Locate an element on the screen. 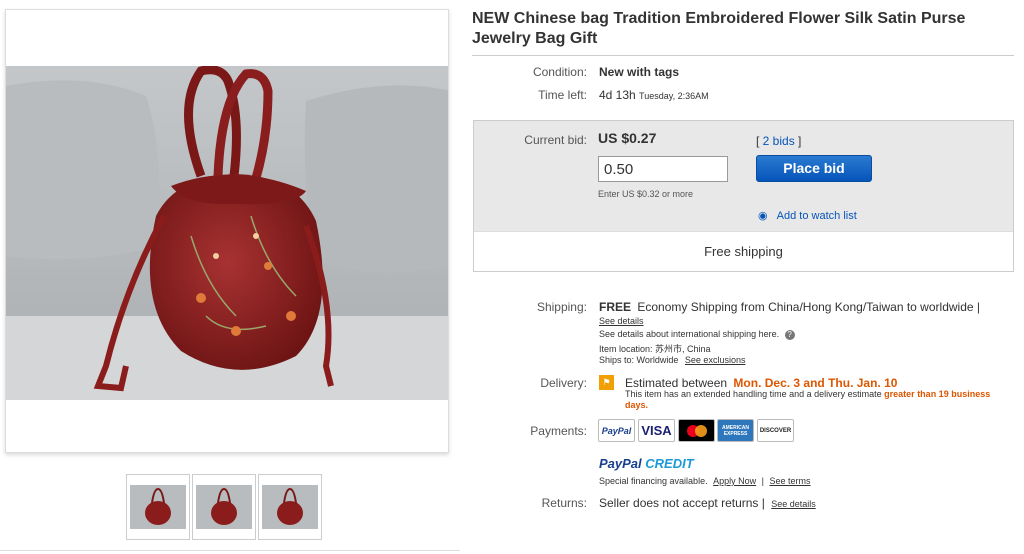 The image size is (1024, 554). ships-to-label: Ships to: is located at coordinates (617, 360).